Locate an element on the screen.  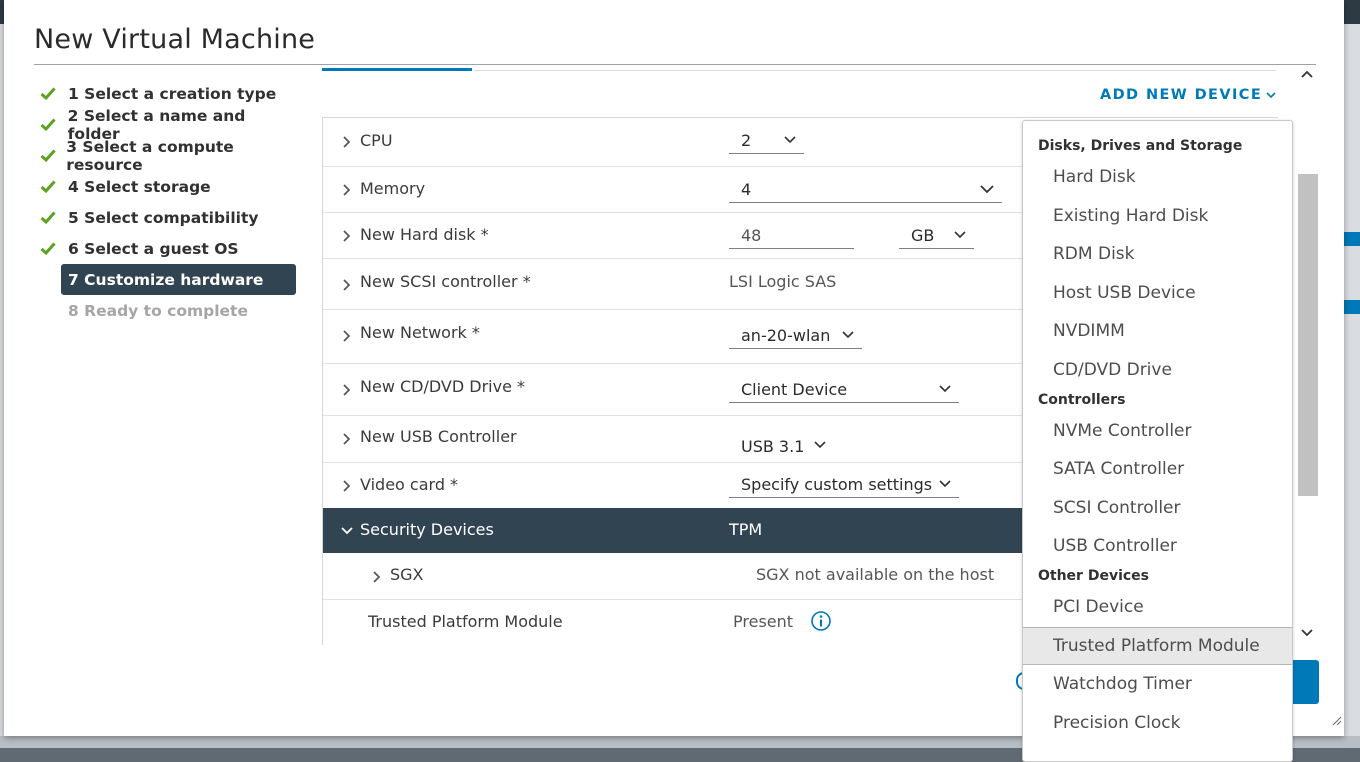
add-new-device-button: ADD NEW DEVICE is located at coordinates (1188, 95).